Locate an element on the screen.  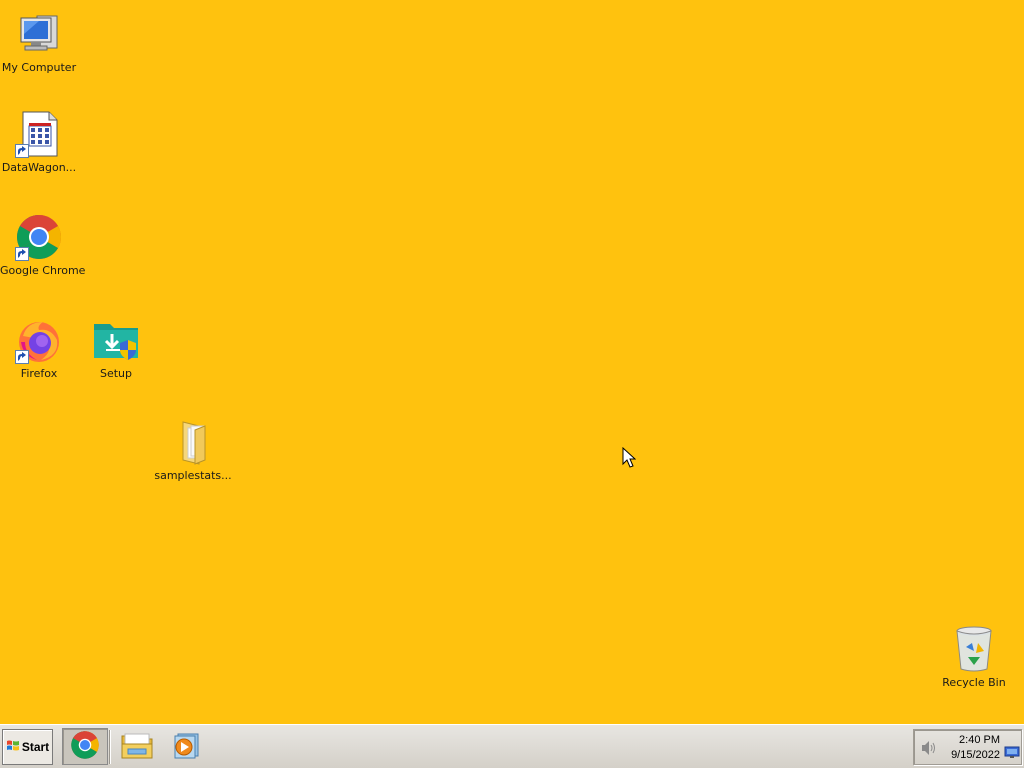
speaker-icon is located at coordinates (929, 750).